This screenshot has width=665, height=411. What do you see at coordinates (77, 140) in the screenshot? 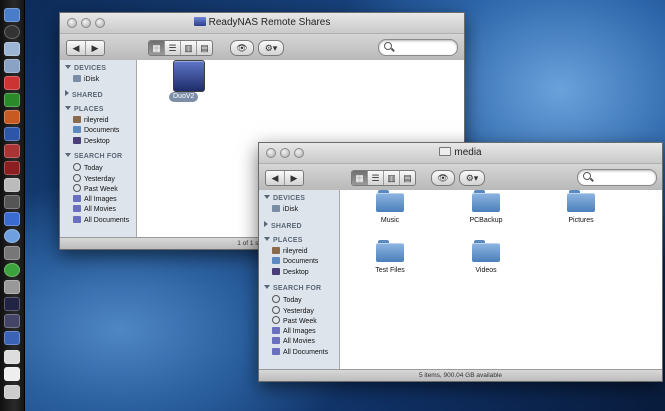
I see `desktop-icon` at bounding box center [77, 140].